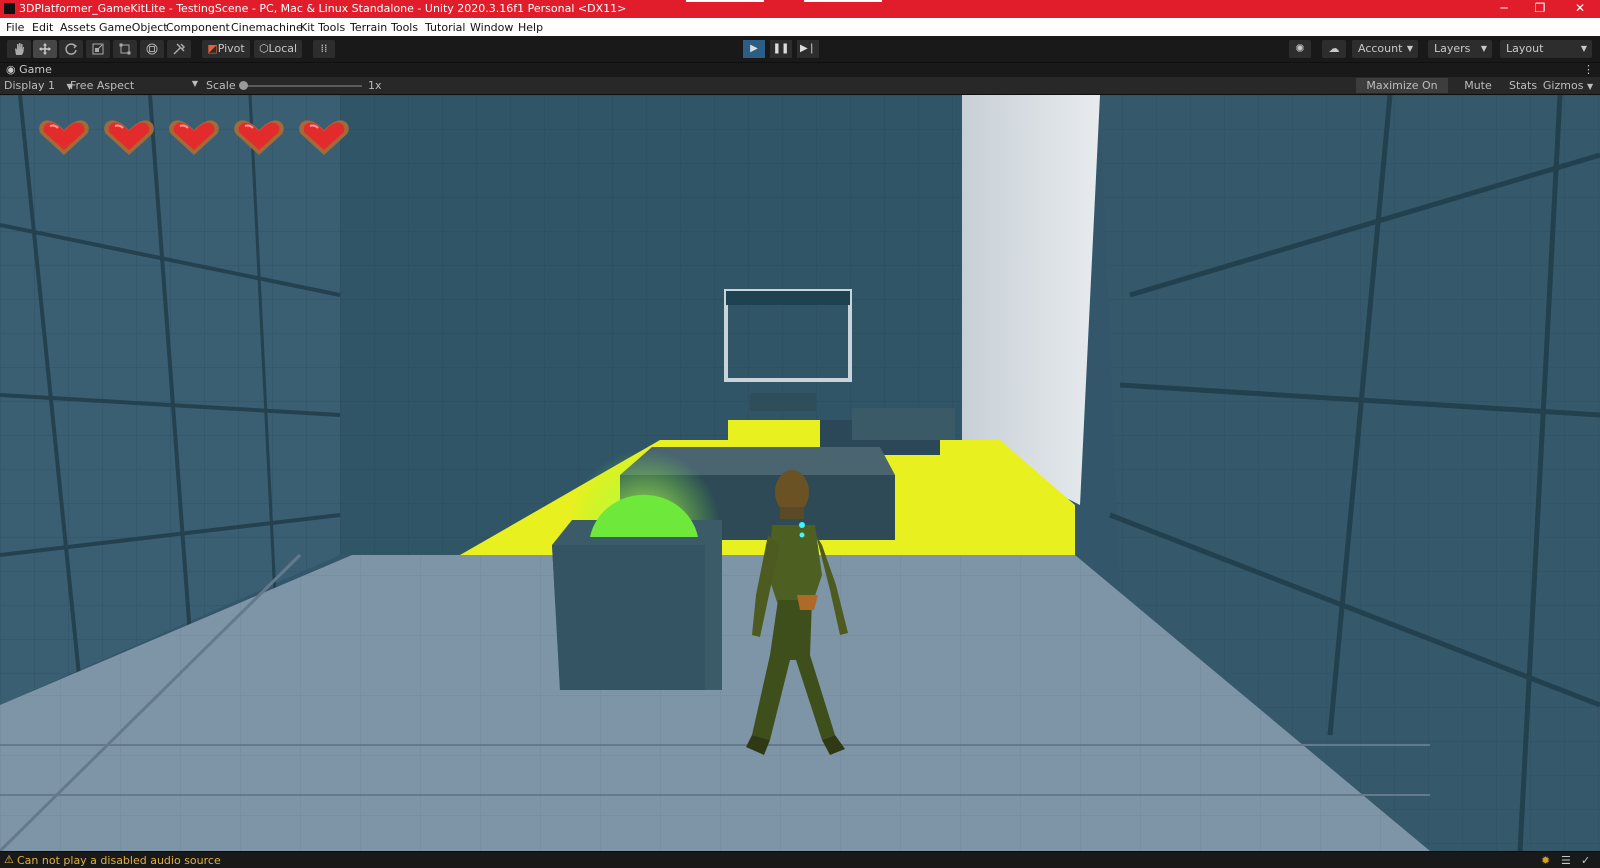  What do you see at coordinates (9, 859) in the screenshot?
I see `warning-icon: ⚠` at bounding box center [9, 859].